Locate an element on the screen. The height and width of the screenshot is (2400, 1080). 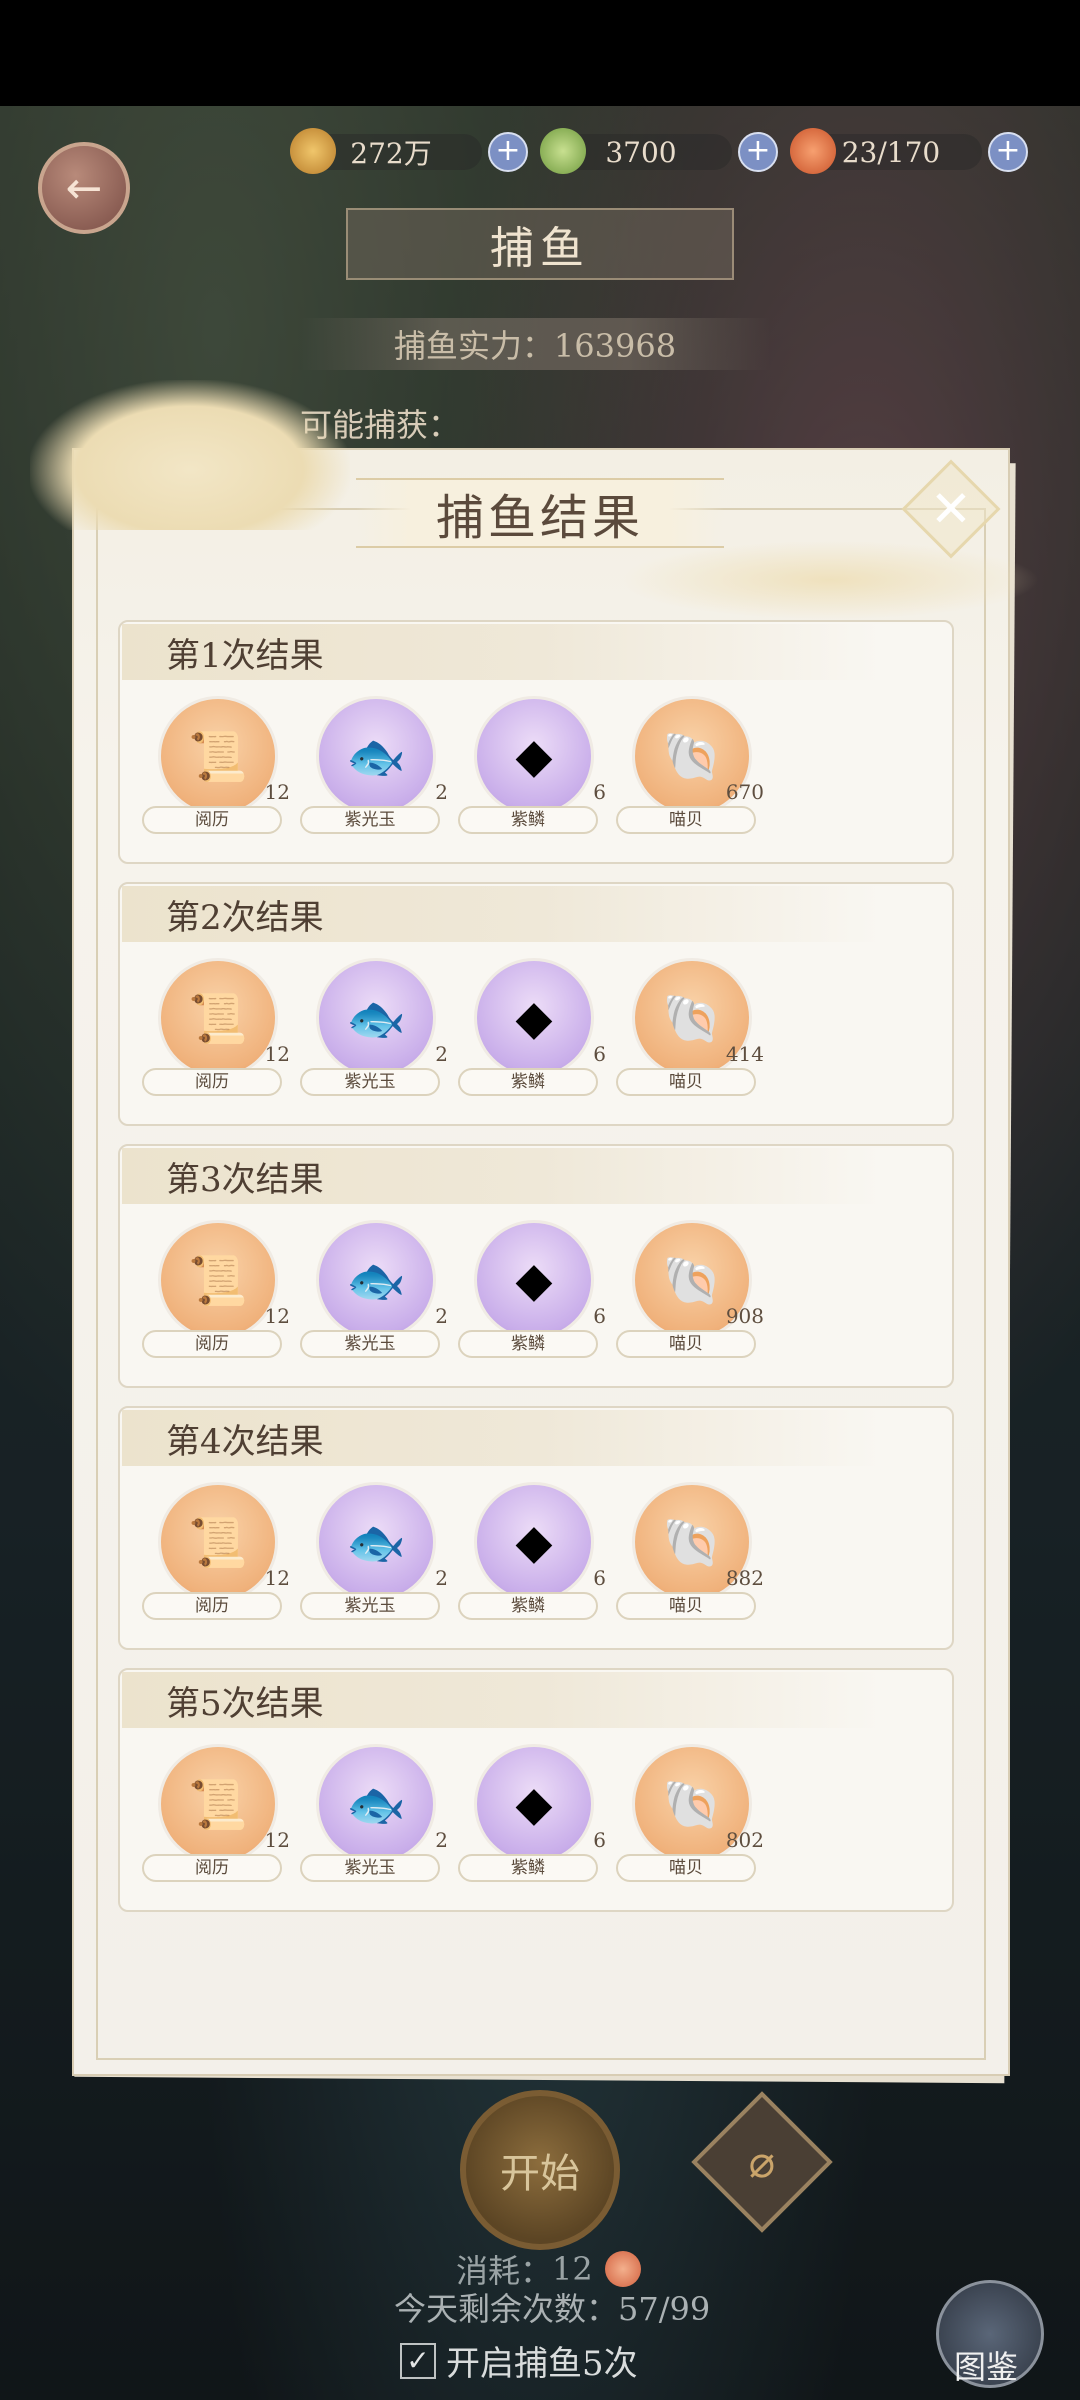
reward-items: 📜 12 阅历 🐟 2 紫光玉 ◆ 6 紫鳞 🐚 802 喵贝 is located at coordinates (458, 1819).